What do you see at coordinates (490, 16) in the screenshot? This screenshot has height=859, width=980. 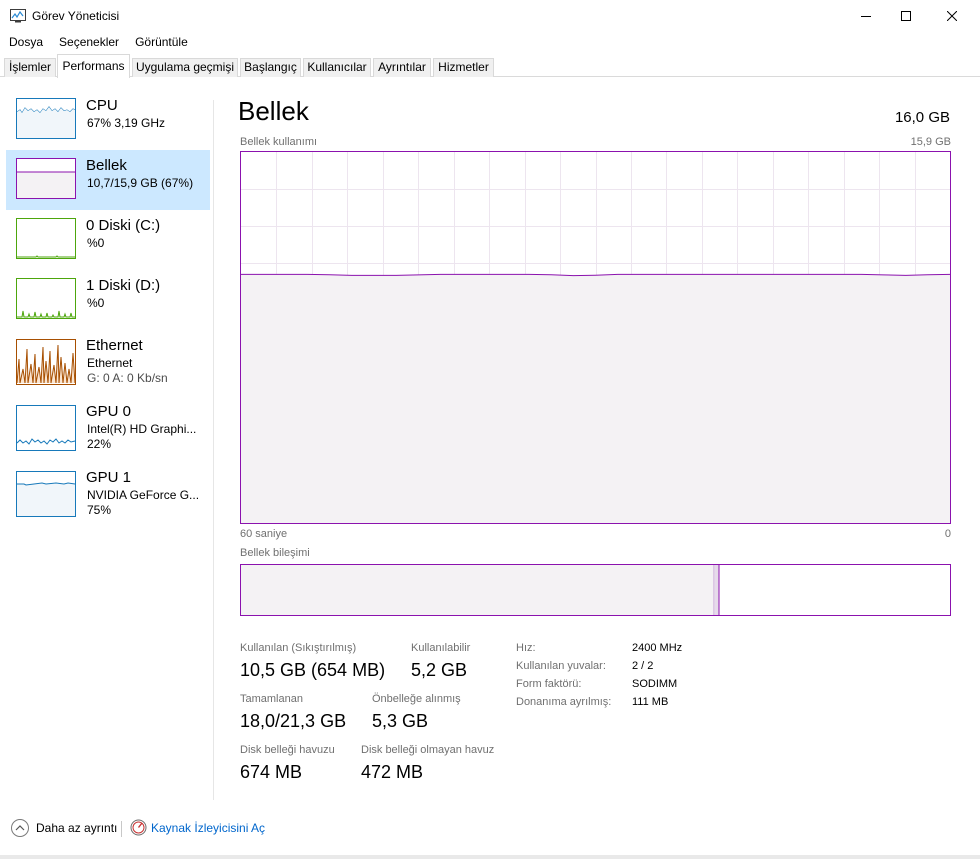 I see `title-bar: Görev Yöneticisi` at bounding box center [490, 16].